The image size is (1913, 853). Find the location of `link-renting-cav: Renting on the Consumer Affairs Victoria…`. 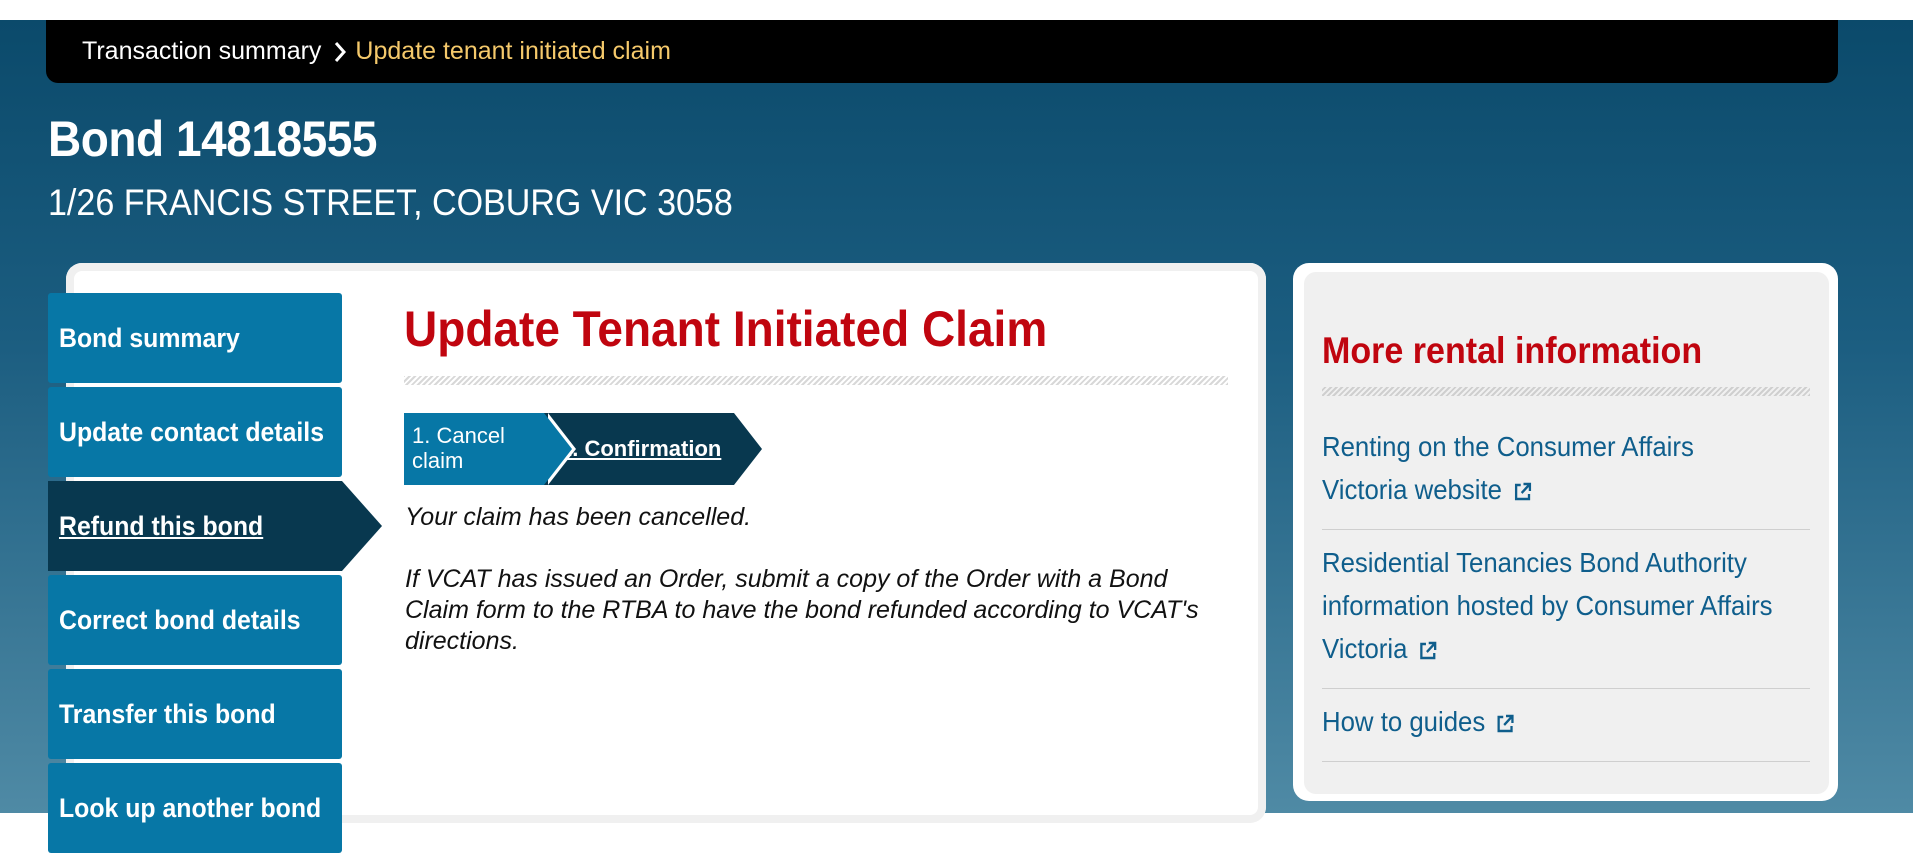

link-renting-cav: Renting on the Consumer Affairs Victoria… is located at coordinates (1547, 468).